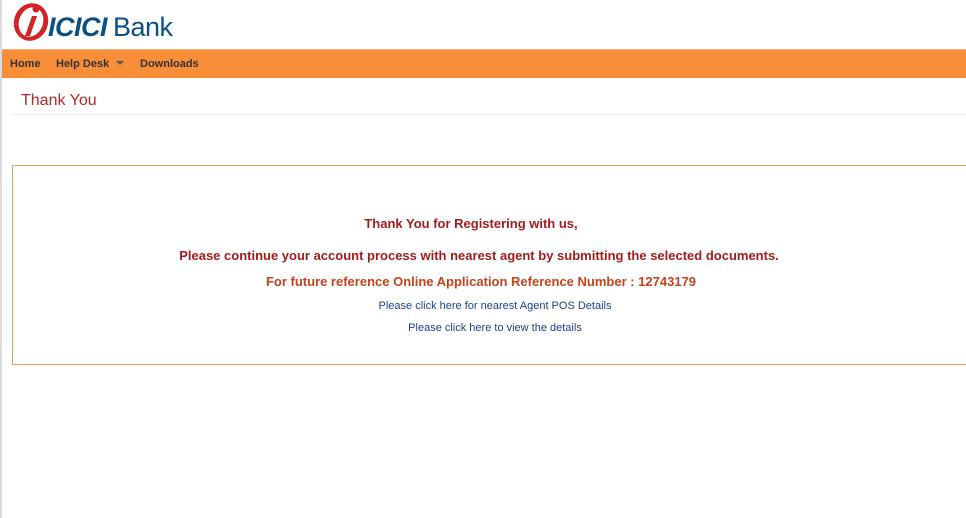  Describe the element at coordinates (489, 114) in the screenshot. I see `title-divider` at that location.